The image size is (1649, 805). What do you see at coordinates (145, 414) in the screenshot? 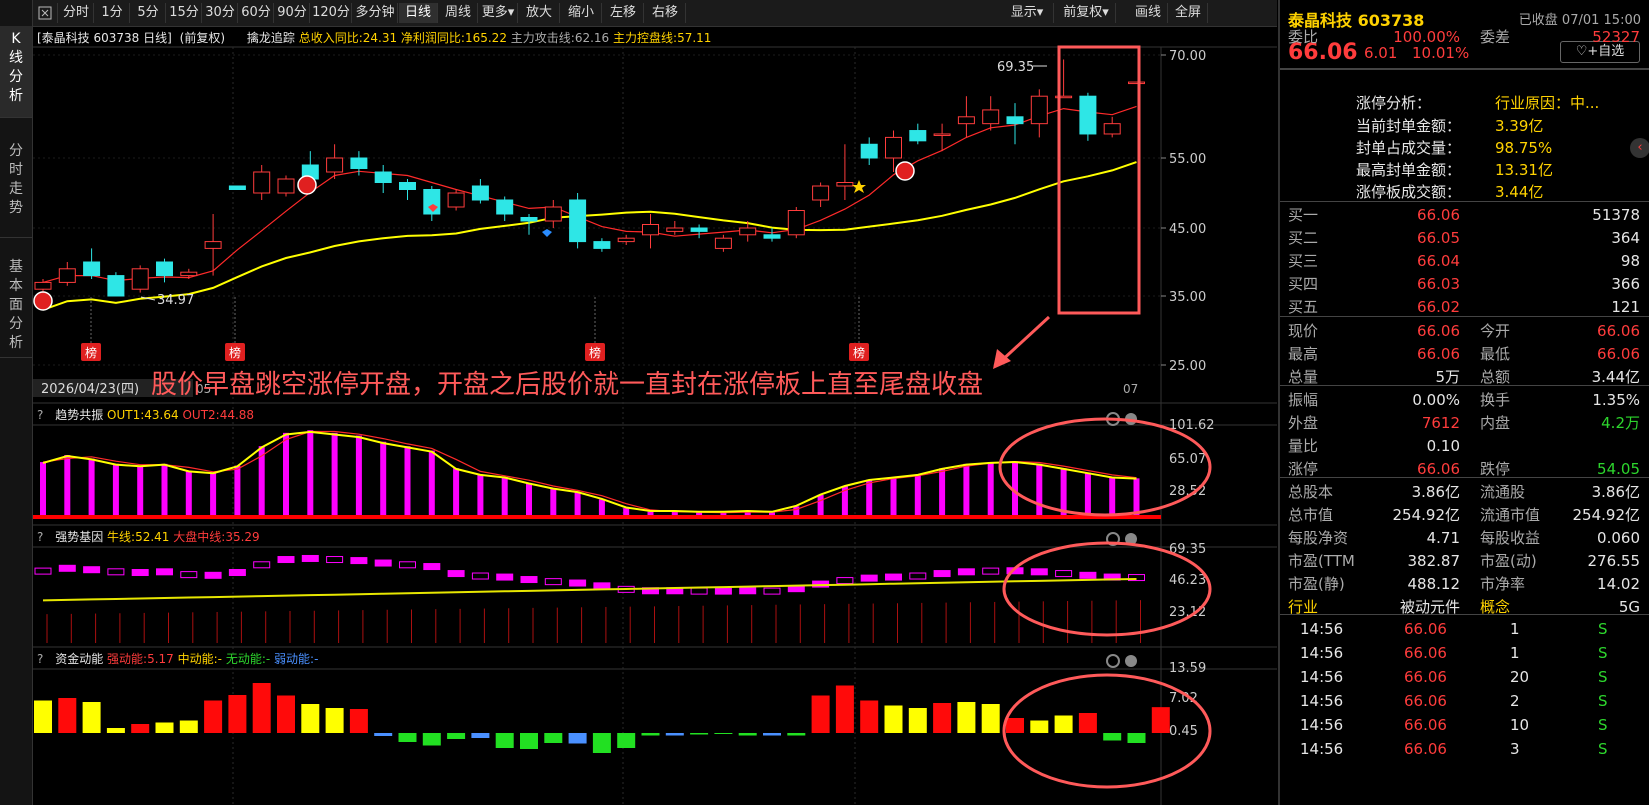
I see `panel1-info: ? 趋势共振 OUT1:43.64 OUT2:44.88` at bounding box center [145, 414].